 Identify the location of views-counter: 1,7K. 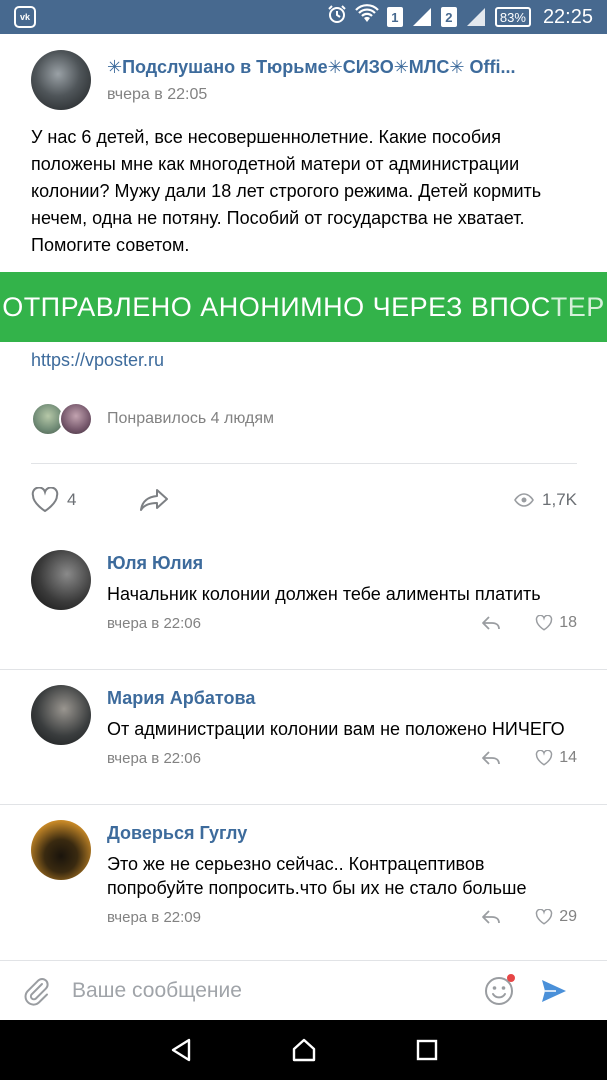
(545, 500).